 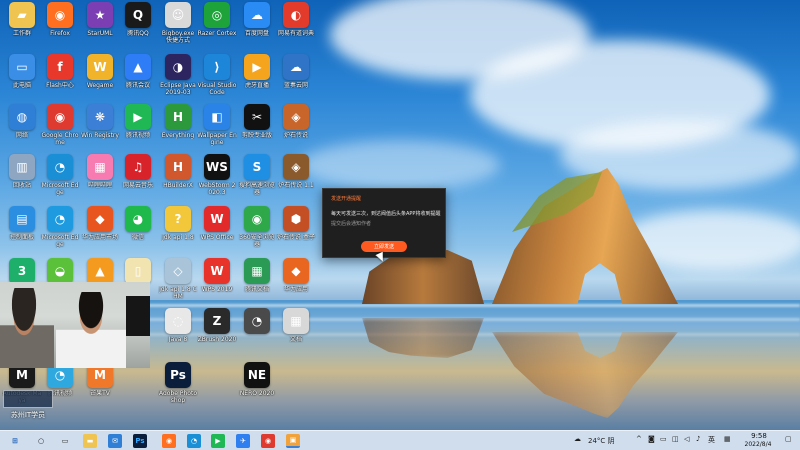 I want to click on clock-date: 2022/8/4, so click(x=758, y=444).